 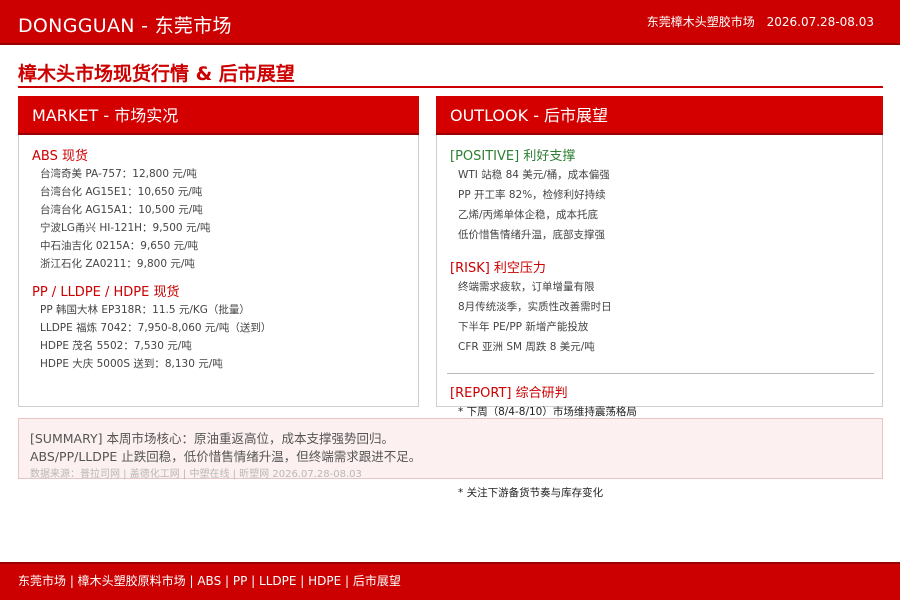 I want to click on brand-title: DONGGUAN - 东莞市场, so click(x=125, y=26).